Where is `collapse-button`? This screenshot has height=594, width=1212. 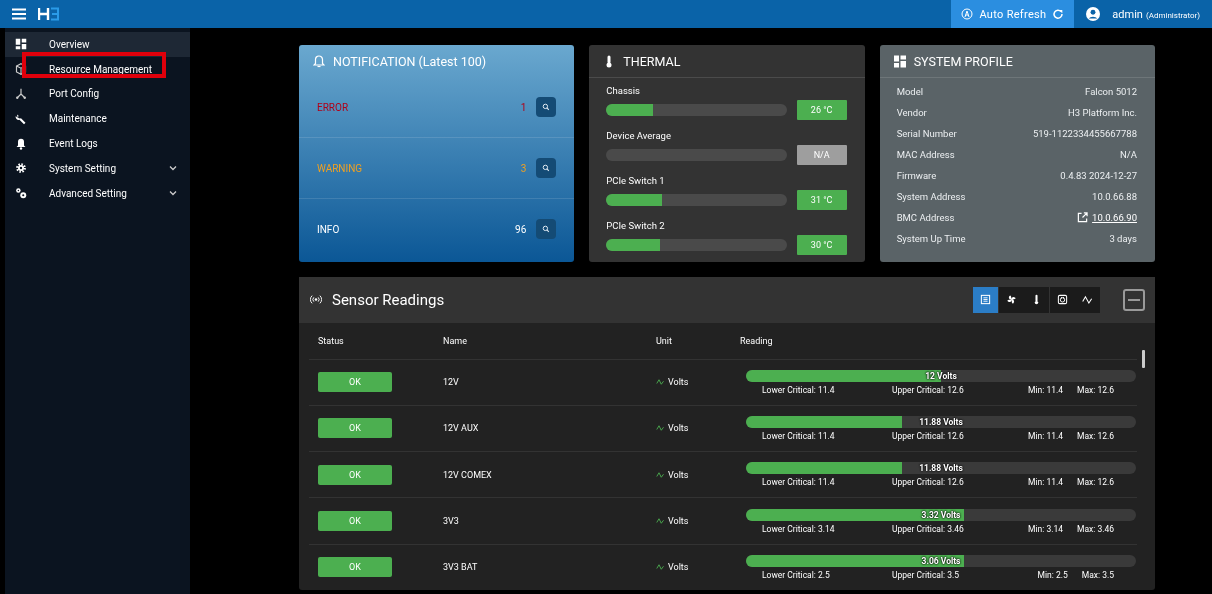
collapse-button is located at coordinates (1134, 299).